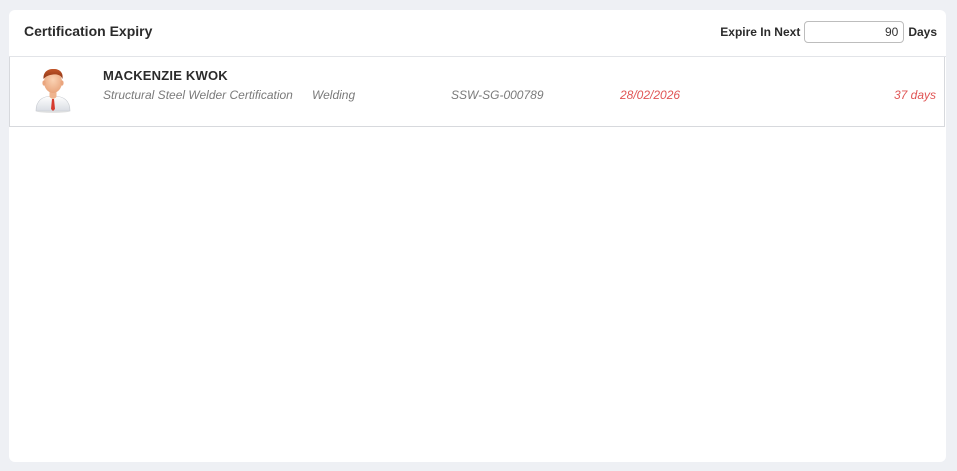  I want to click on expiry-date: 28/02/2026, so click(650, 95).